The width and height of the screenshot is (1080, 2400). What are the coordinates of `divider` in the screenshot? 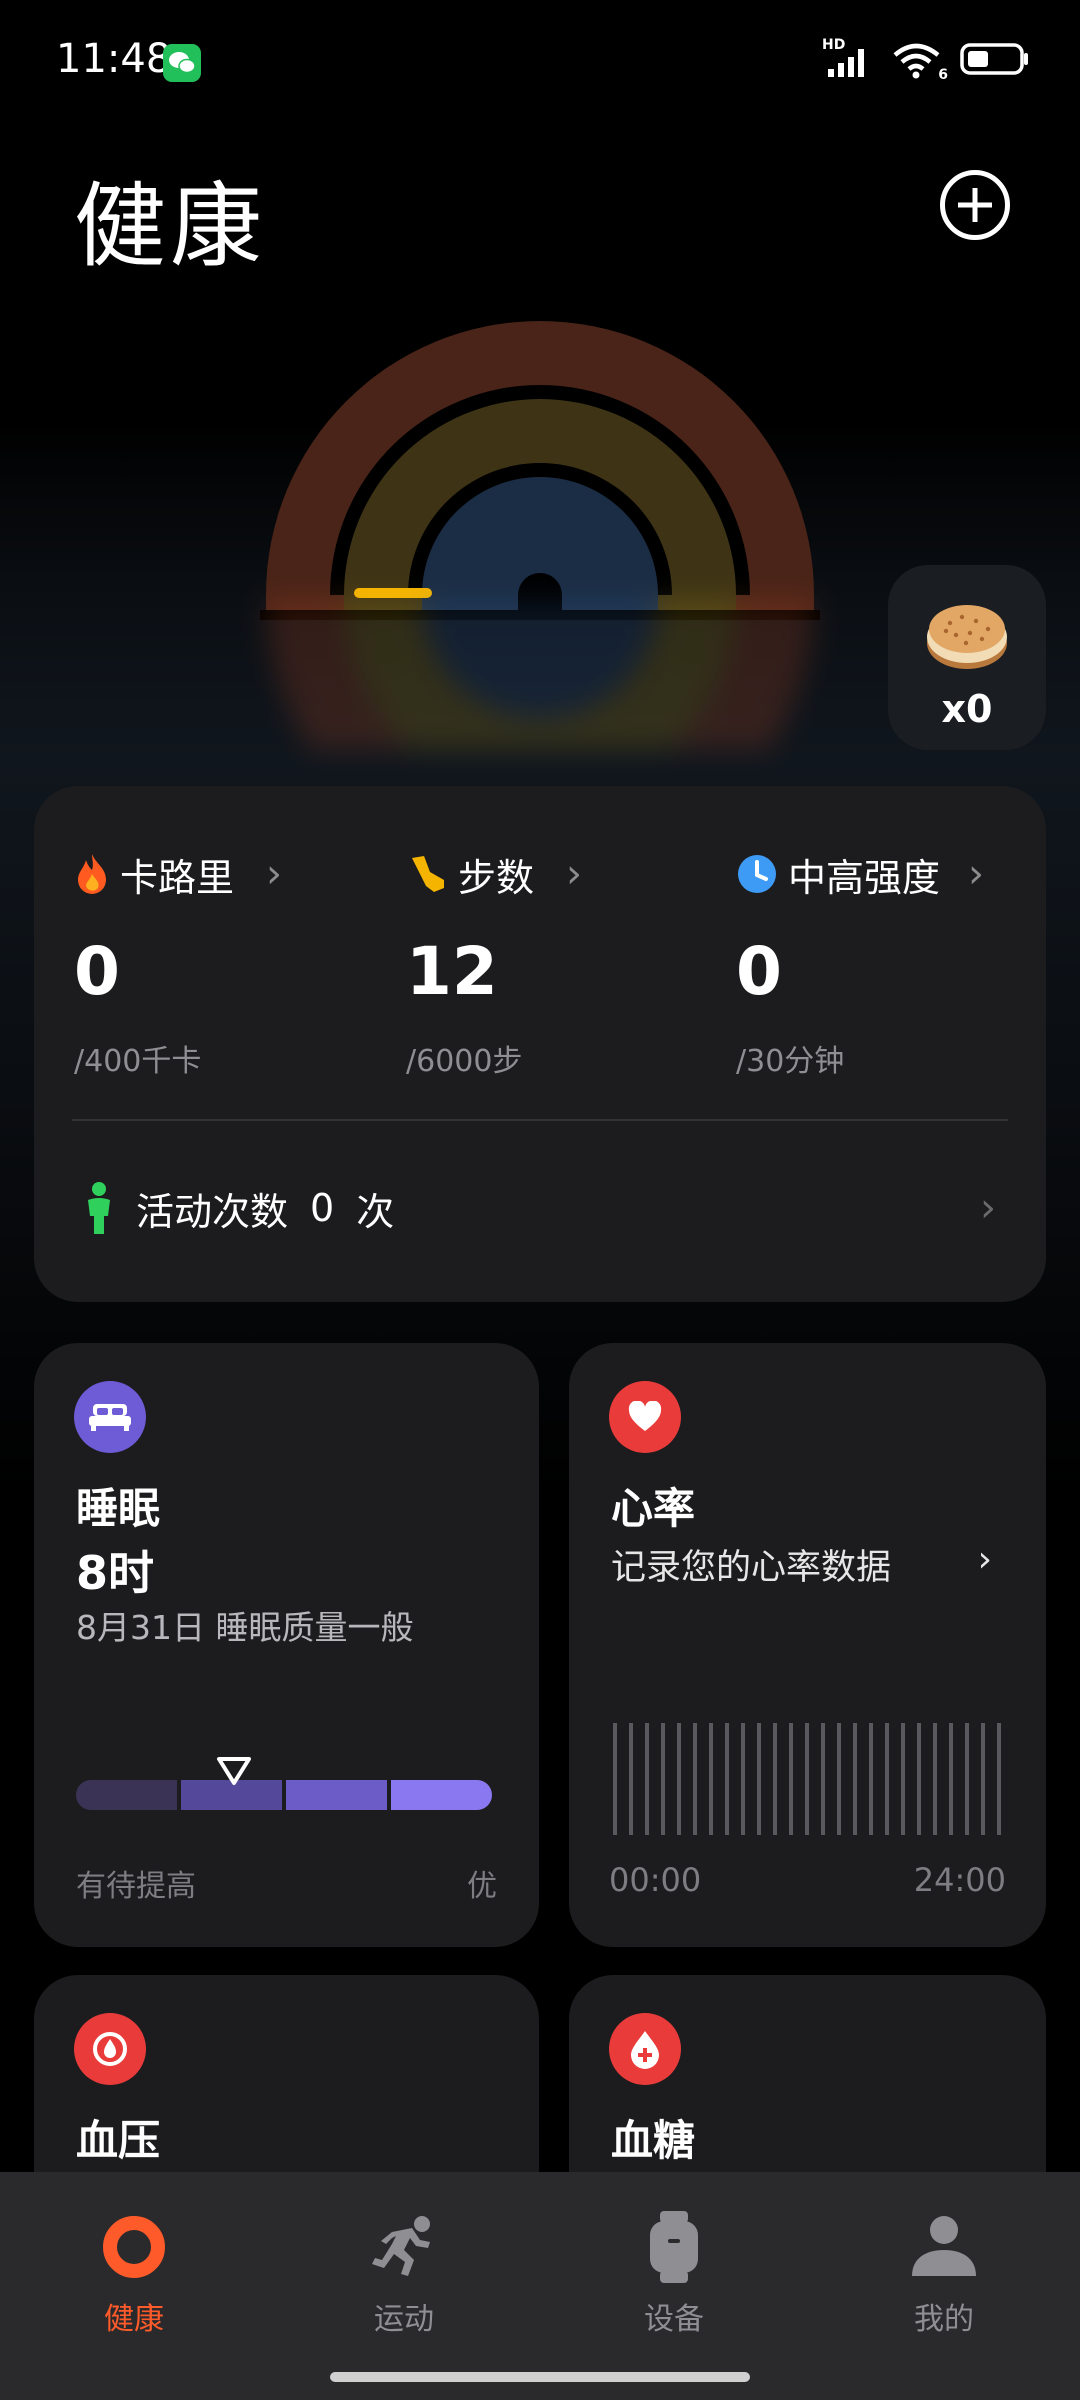 It's located at (540, 1120).